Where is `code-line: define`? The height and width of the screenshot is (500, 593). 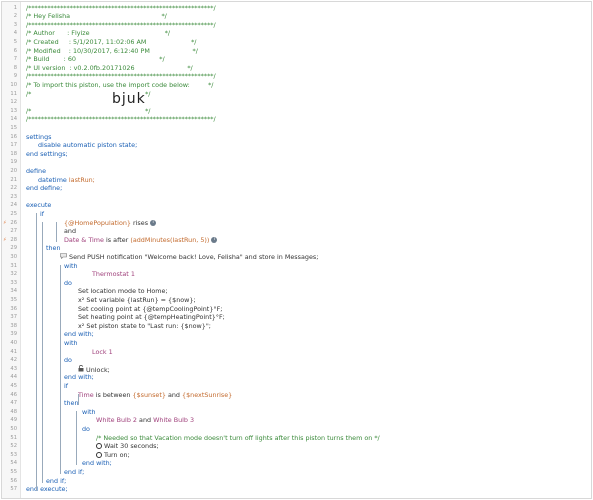
code-line: define is located at coordinates (36, 171).